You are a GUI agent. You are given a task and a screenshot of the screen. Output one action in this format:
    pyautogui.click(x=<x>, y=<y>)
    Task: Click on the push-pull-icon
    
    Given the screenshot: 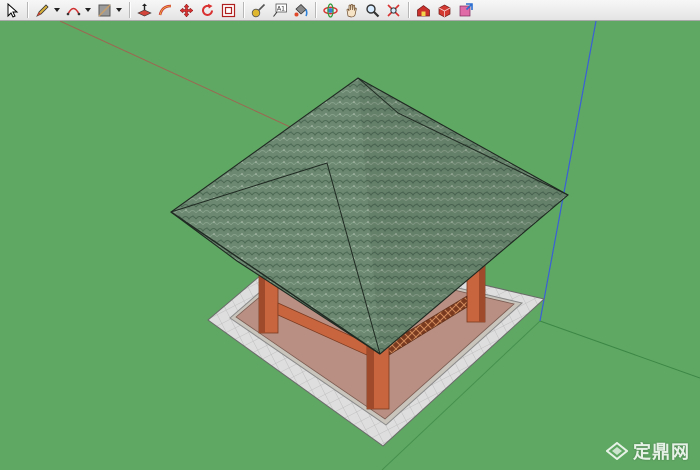 What is the action you would take?
    pyautogui.click(x=144, y=9)
    